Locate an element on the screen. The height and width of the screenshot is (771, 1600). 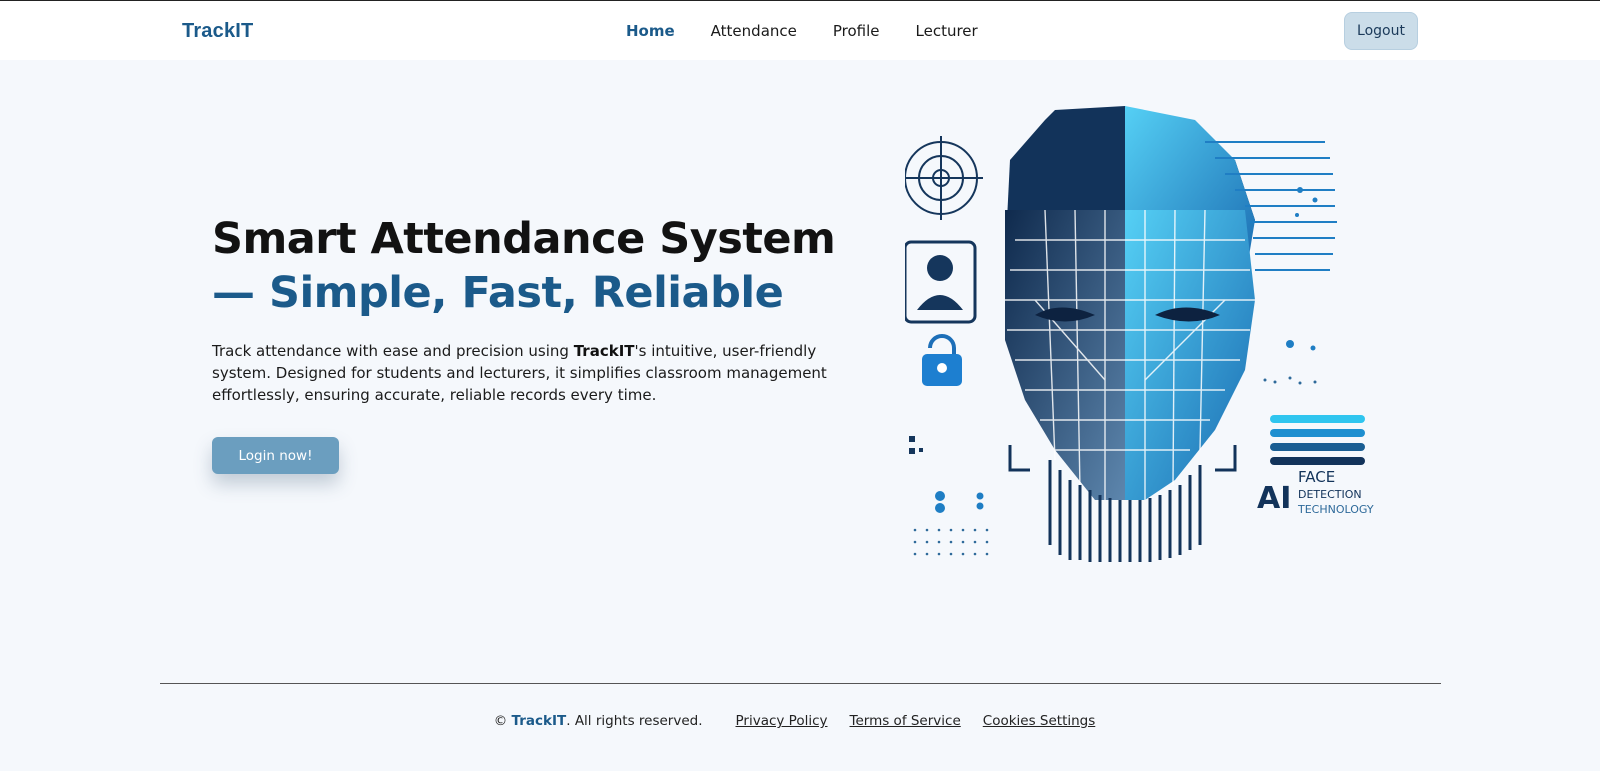
footer-divider is located at coordinates (800, 683).